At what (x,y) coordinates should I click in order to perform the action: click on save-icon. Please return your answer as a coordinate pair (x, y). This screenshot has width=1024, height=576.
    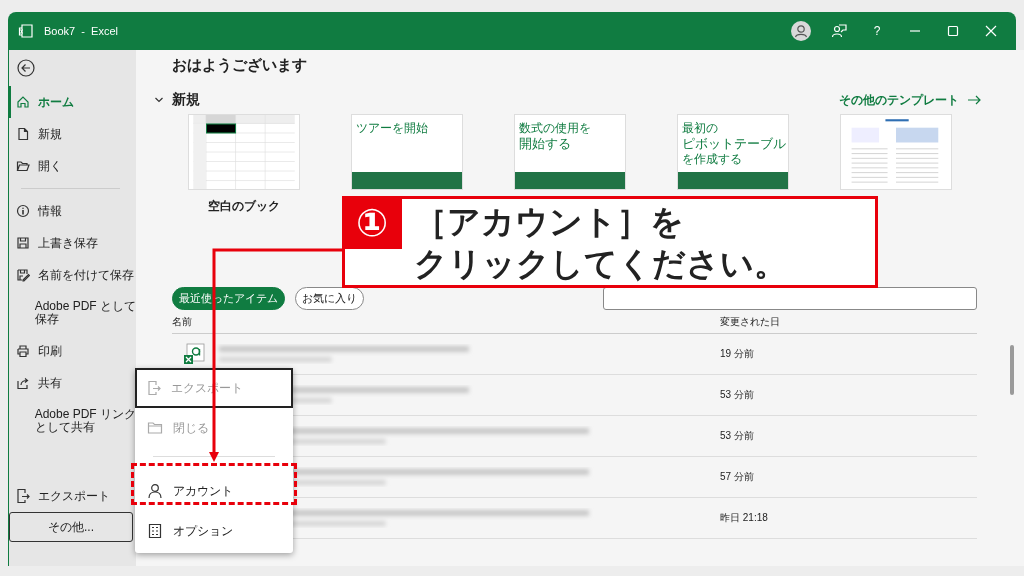
    Looking at the image, I should click on (23, 243).